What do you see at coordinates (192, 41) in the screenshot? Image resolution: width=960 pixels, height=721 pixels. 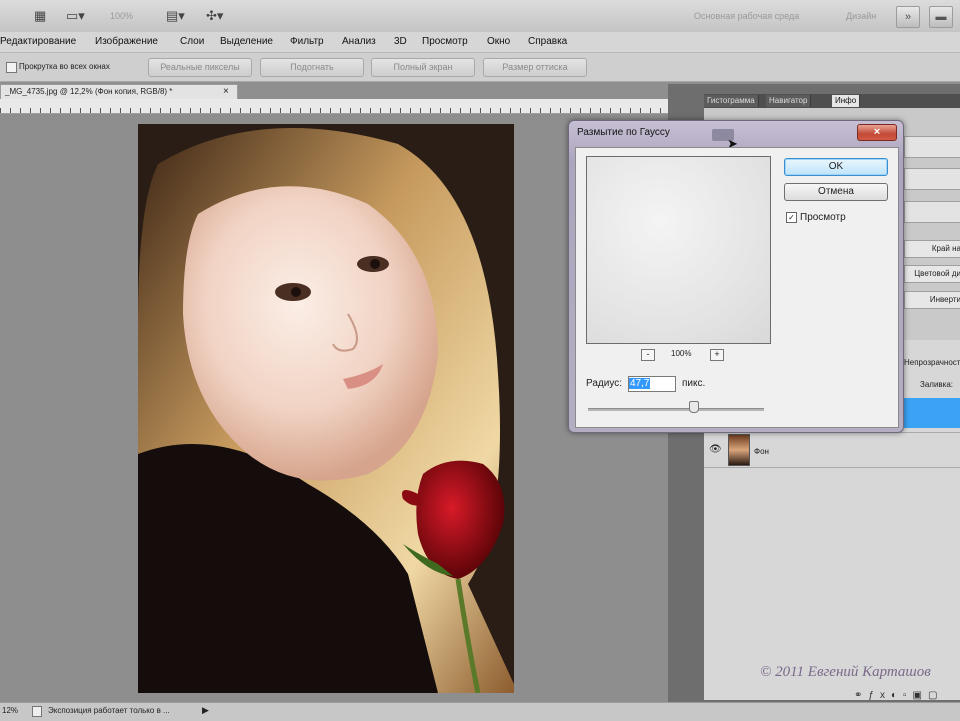 I see `menu-layers: Слои` at bounding box center [192, 41].